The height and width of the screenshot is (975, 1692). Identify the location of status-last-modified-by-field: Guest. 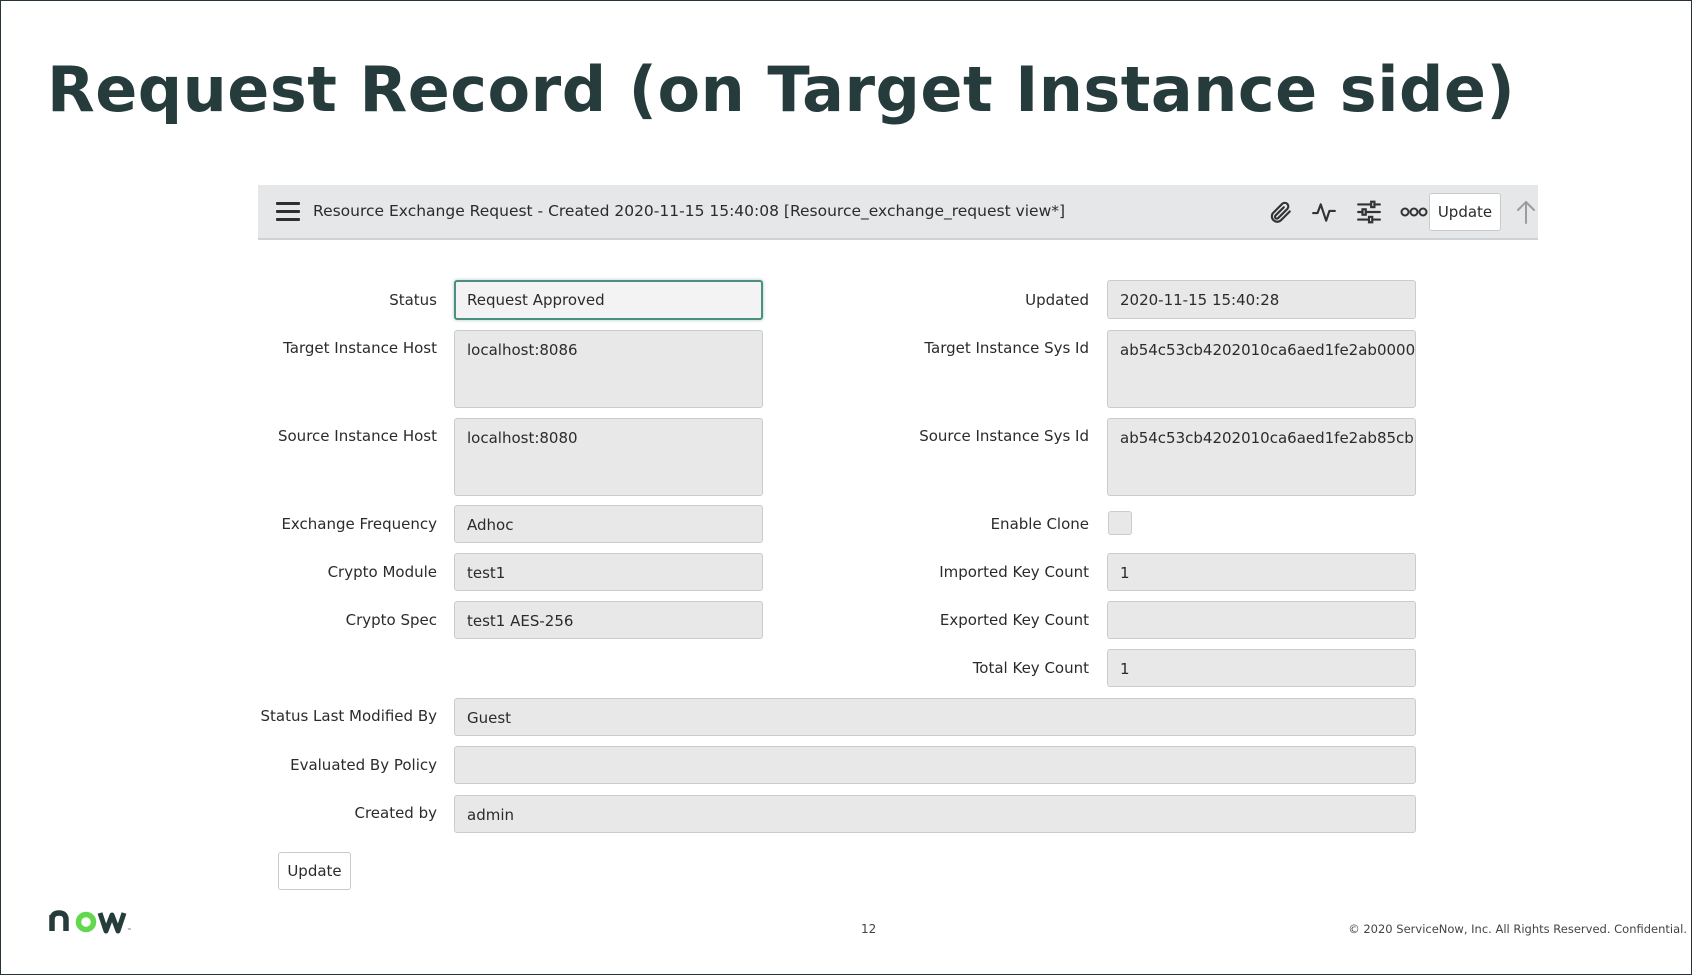
(935, 717).